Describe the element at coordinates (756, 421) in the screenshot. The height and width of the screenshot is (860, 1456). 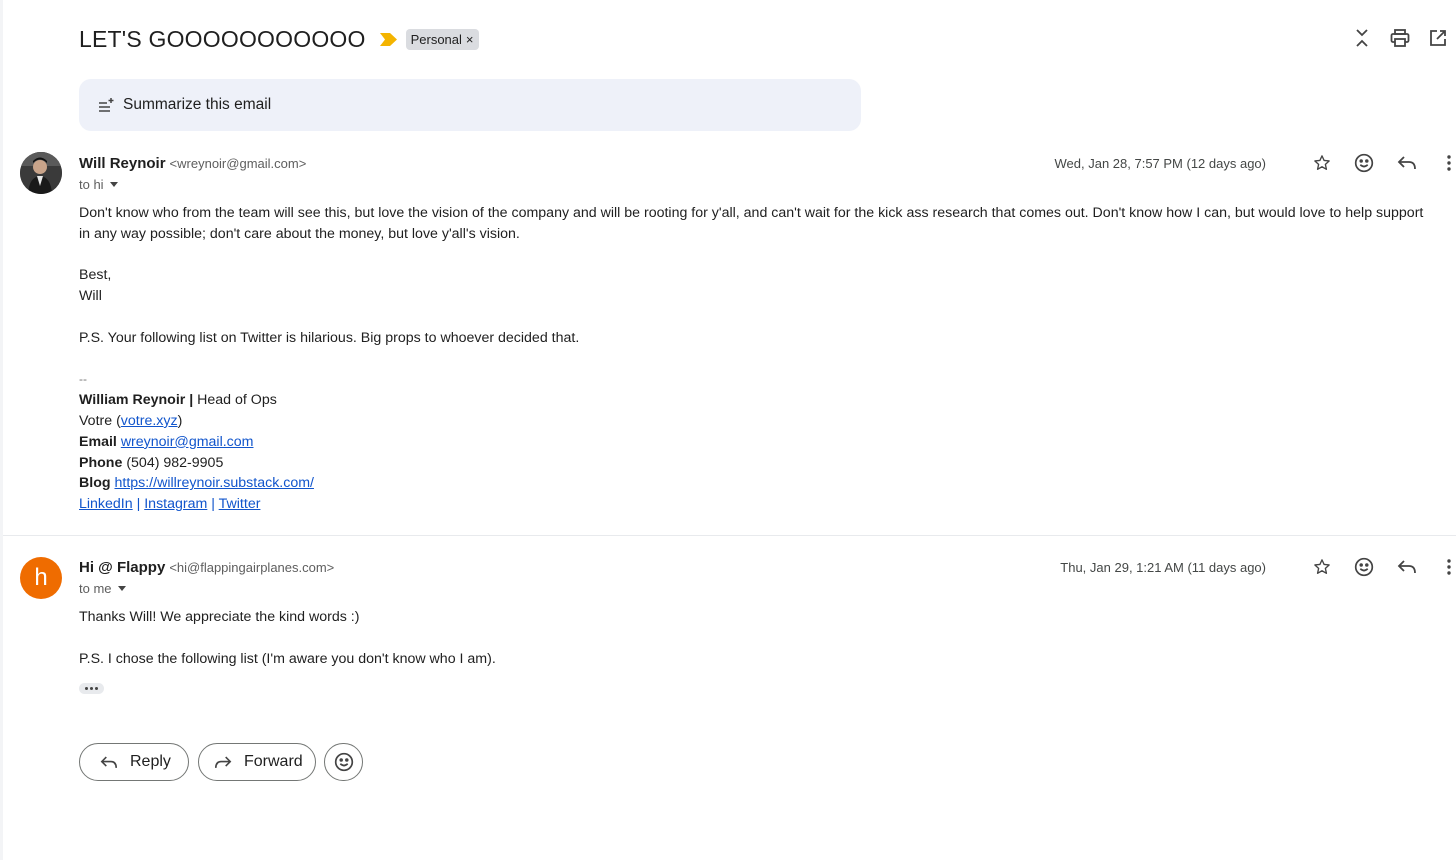
I see `signature-company-line: Votre (votre.xyz)` at that location.